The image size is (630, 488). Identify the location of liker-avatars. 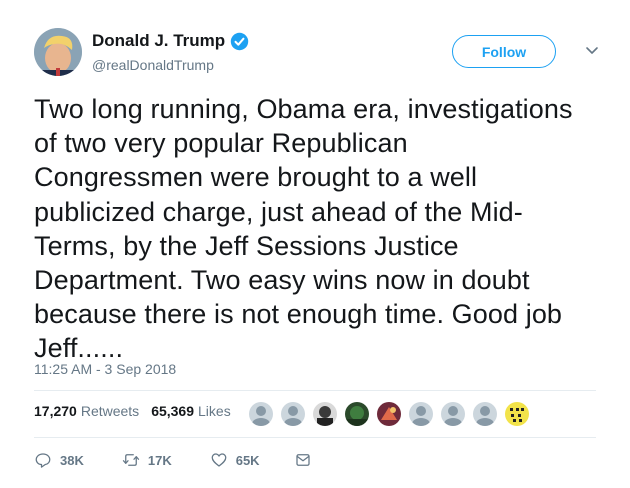
(392, 414).